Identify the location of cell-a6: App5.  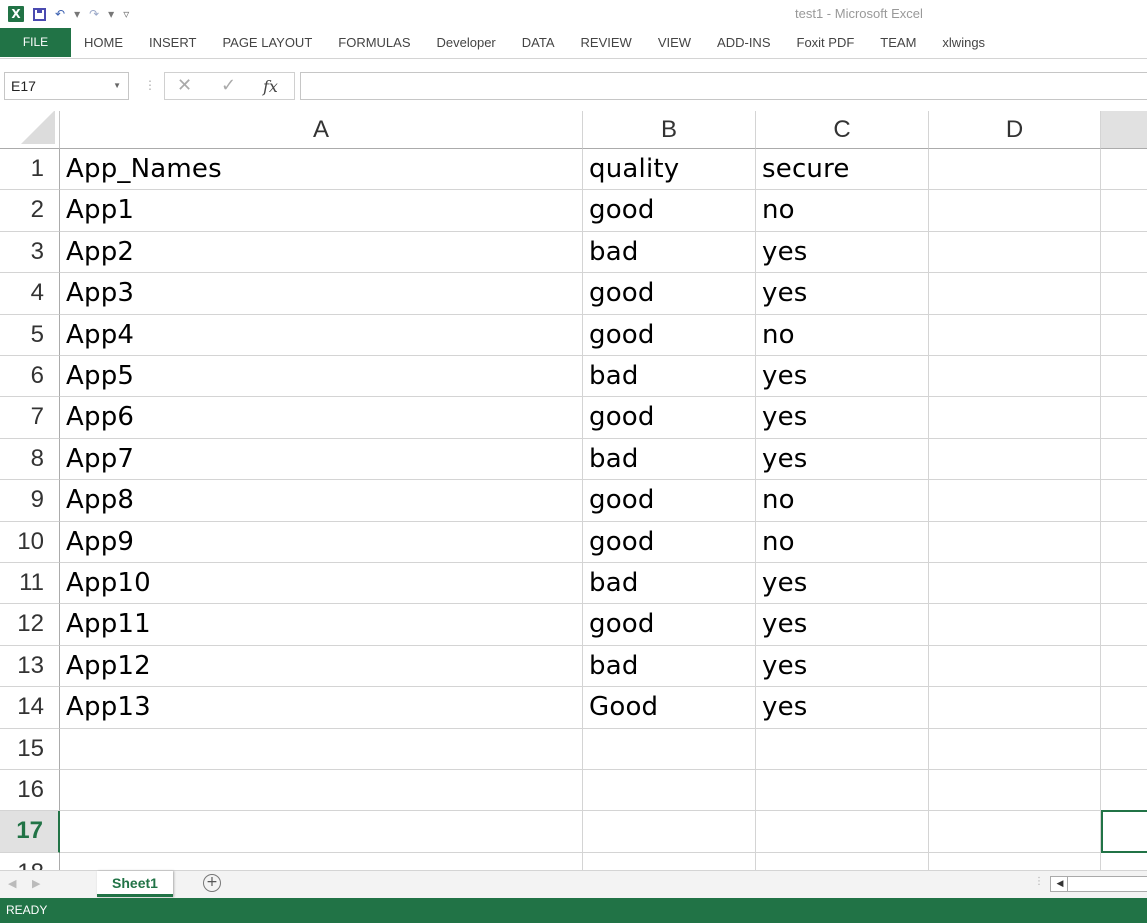
(321, 377).